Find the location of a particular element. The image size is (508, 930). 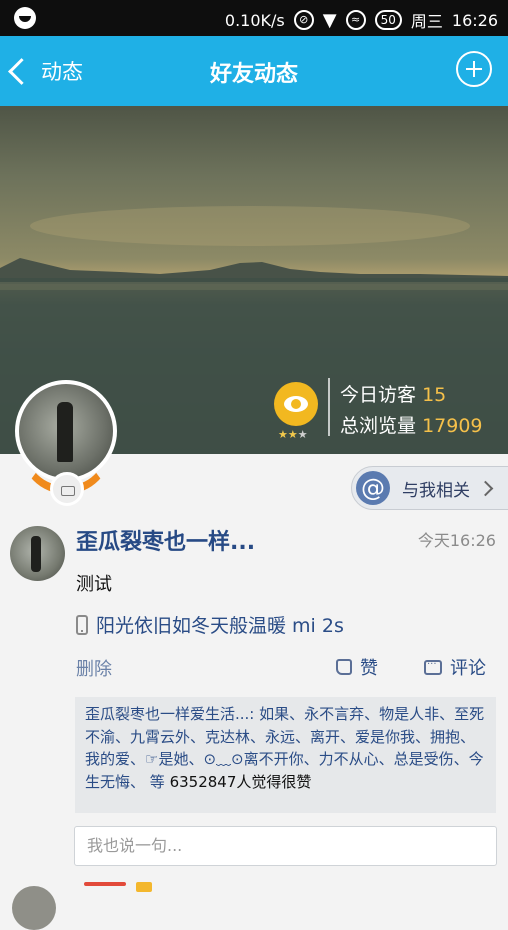

next-post-peek is located at coordinates (254, 905).